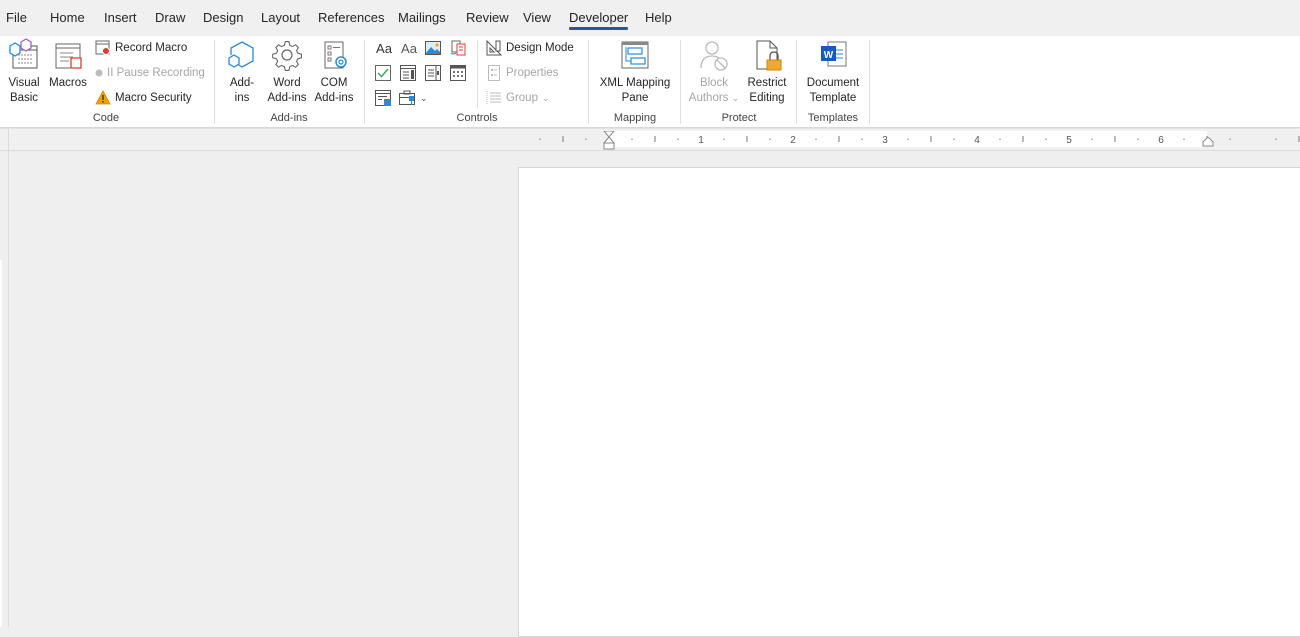 The width and height of the screenshot is (1300, 637). I want to click on dropdown-list-icon, so click(433, 73).